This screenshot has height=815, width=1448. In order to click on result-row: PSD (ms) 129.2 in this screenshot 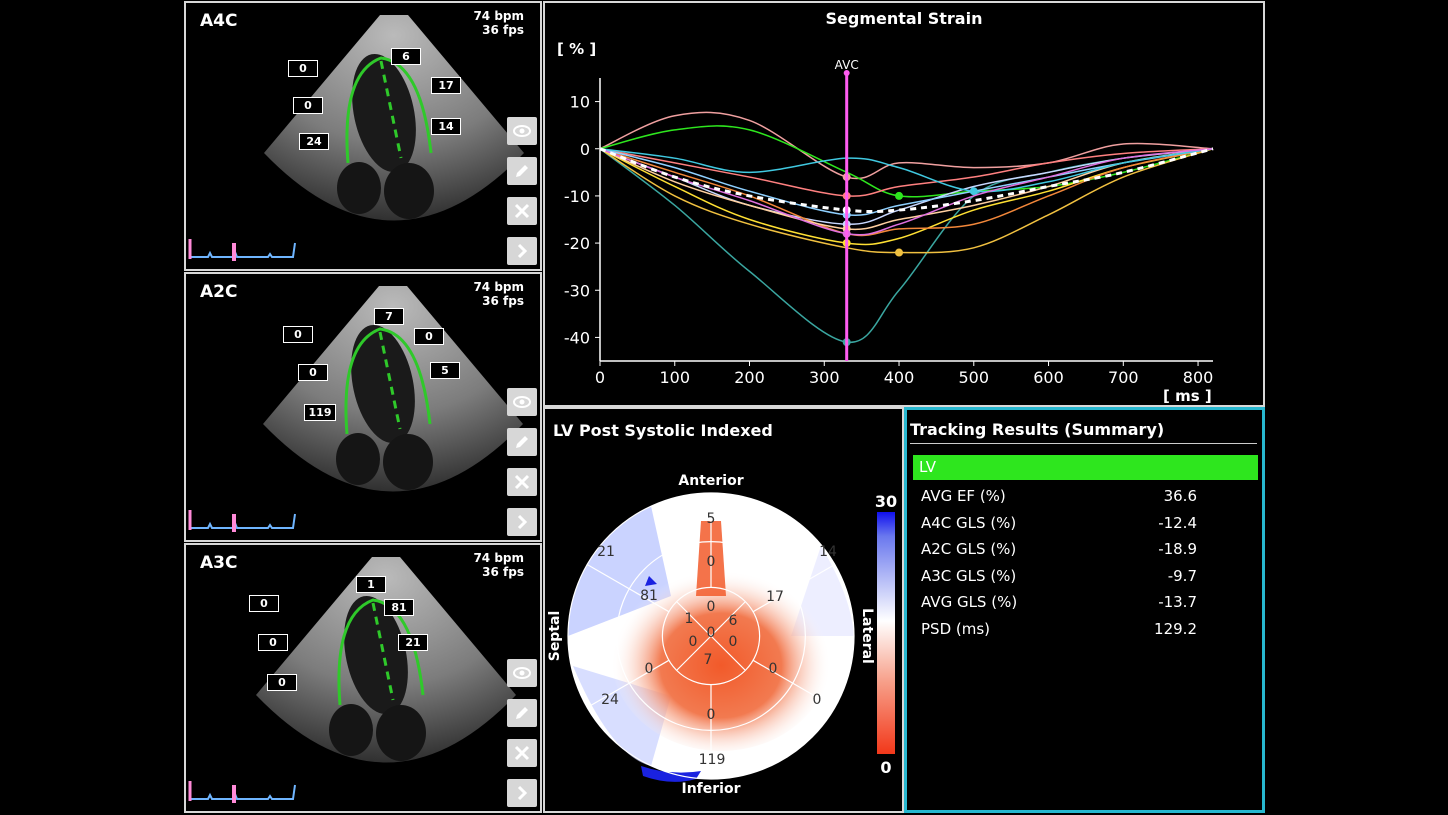, I will do `click(1059, 629)`.